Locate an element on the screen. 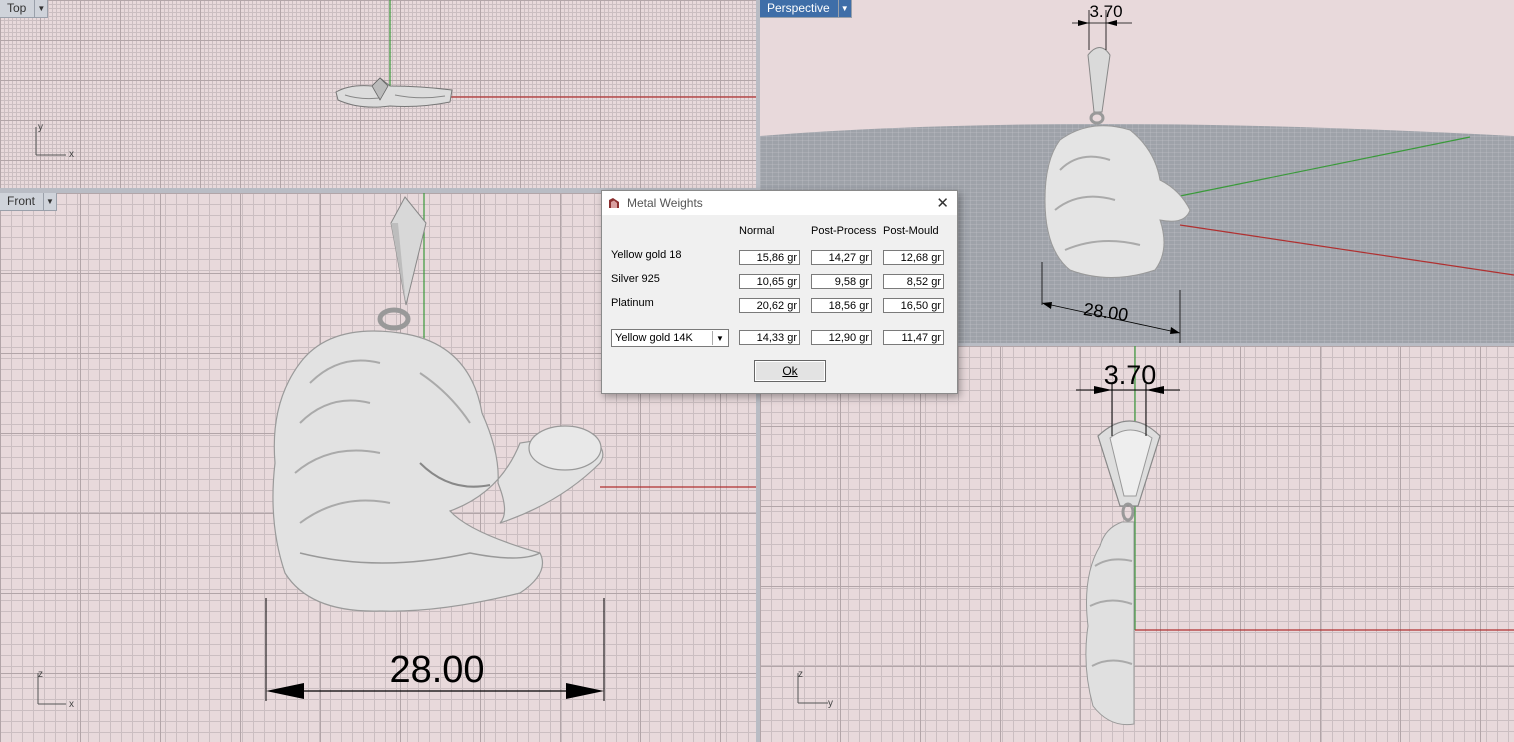 The height and width of the screenshot is (742, 1514). weight-field: 14,33 gr is located at coordinates (769, 337).